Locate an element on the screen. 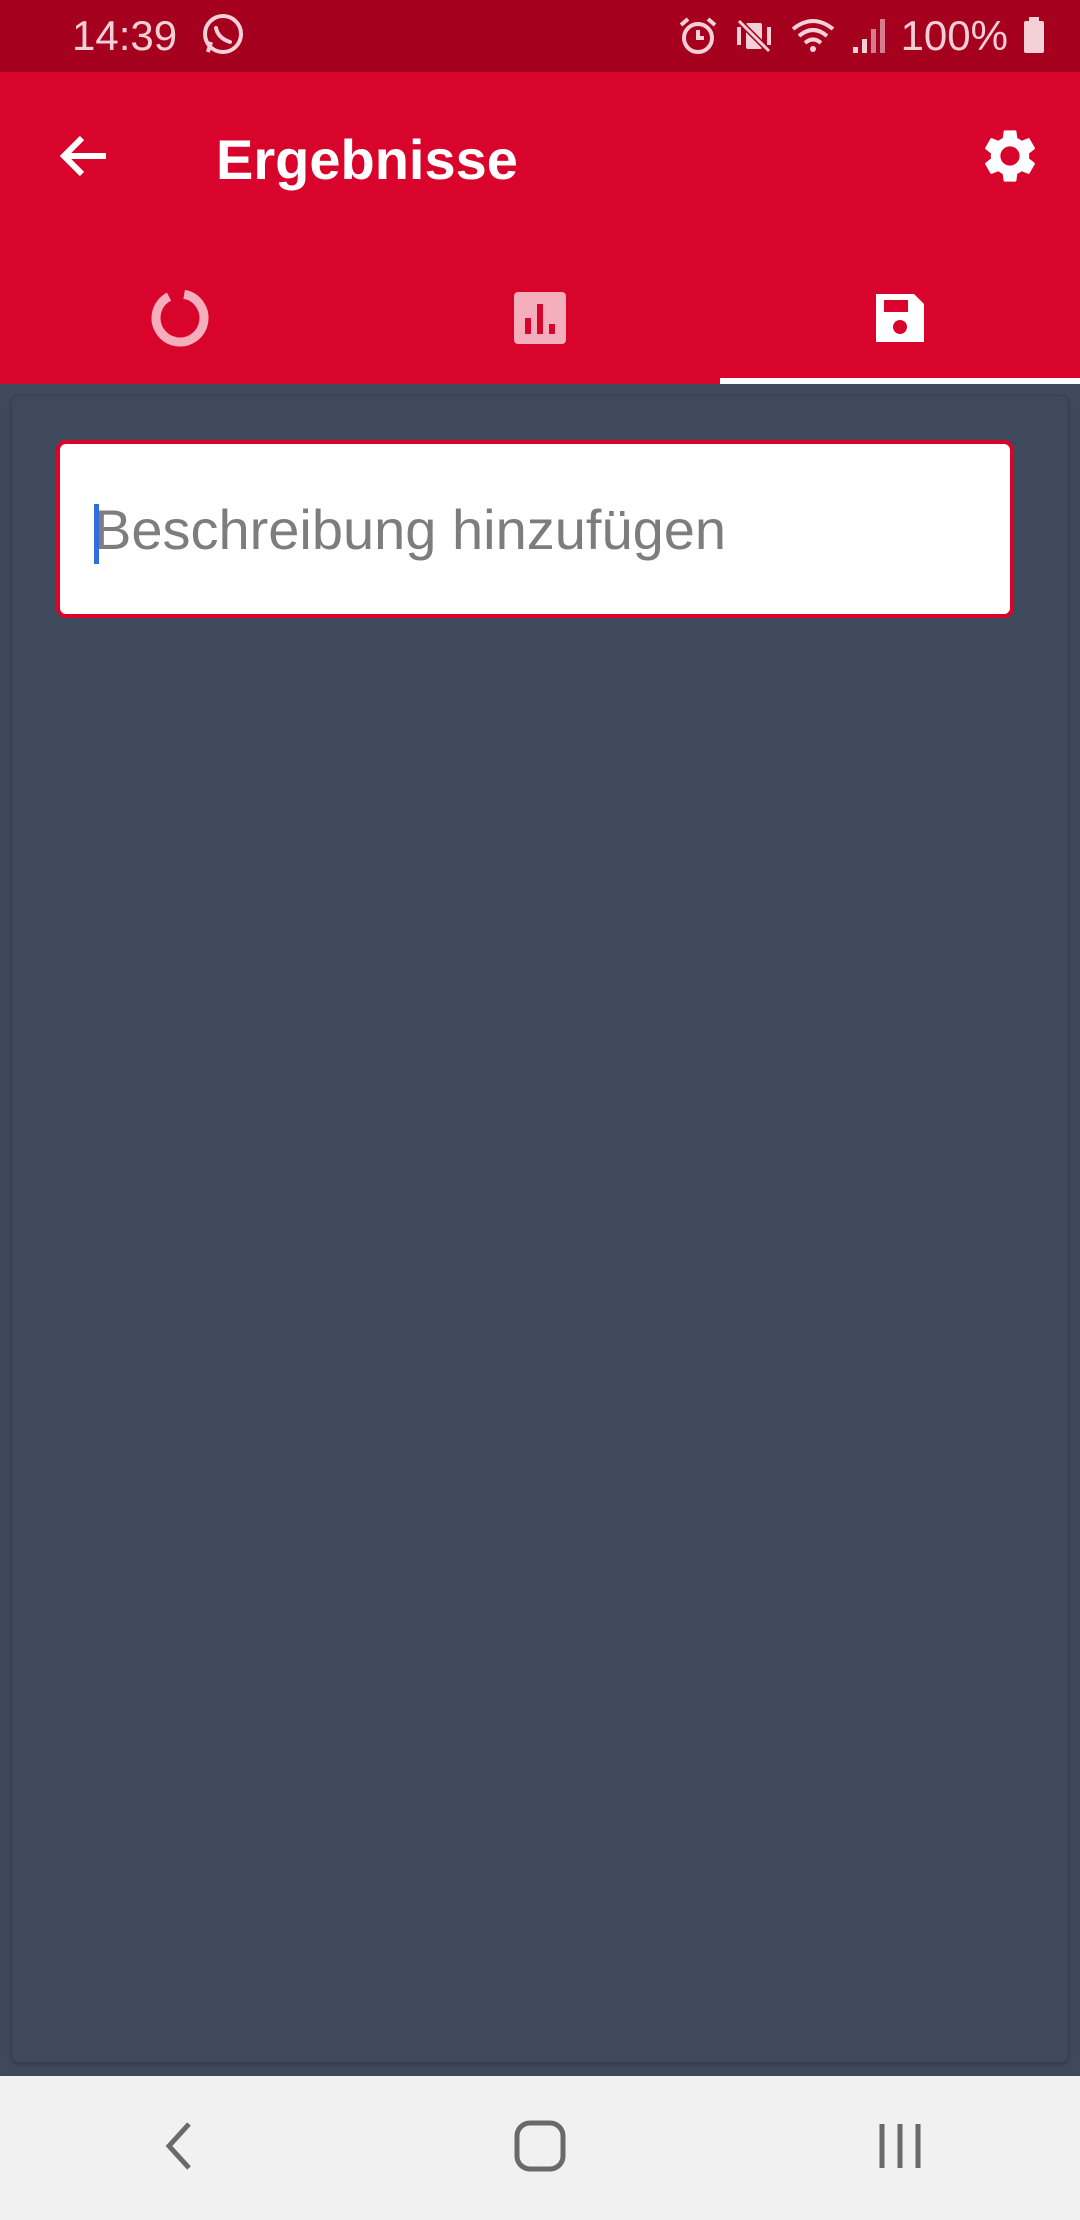 Image resolution: width=1080 pixels, height=2220 pixels. app-bar: Ergebnisse is located at coordinates (540, 228).